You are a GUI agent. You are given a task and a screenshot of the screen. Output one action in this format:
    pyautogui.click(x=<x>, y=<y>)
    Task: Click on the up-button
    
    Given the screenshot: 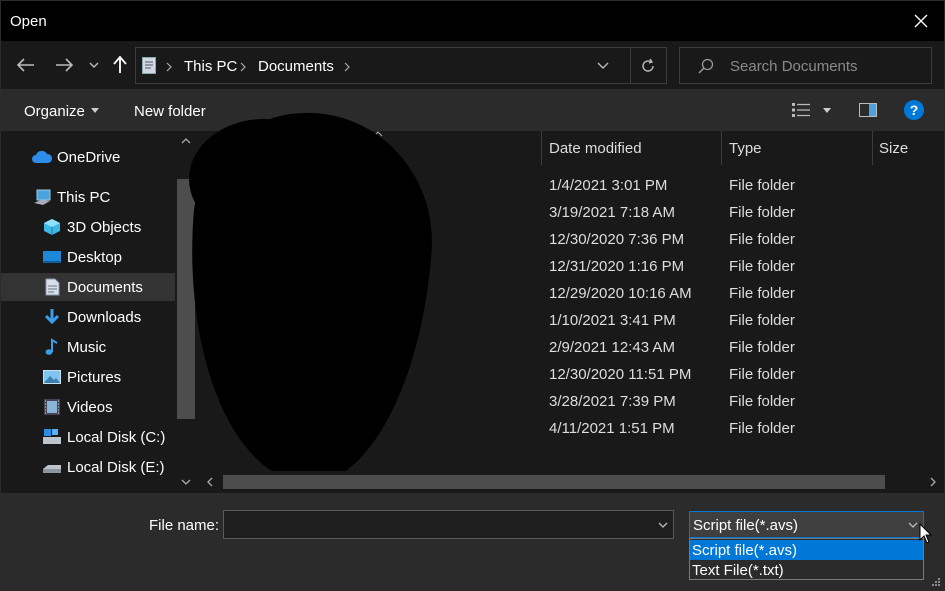 What is the action you would take?
    pyautogui.click(x=120, y=65)
    